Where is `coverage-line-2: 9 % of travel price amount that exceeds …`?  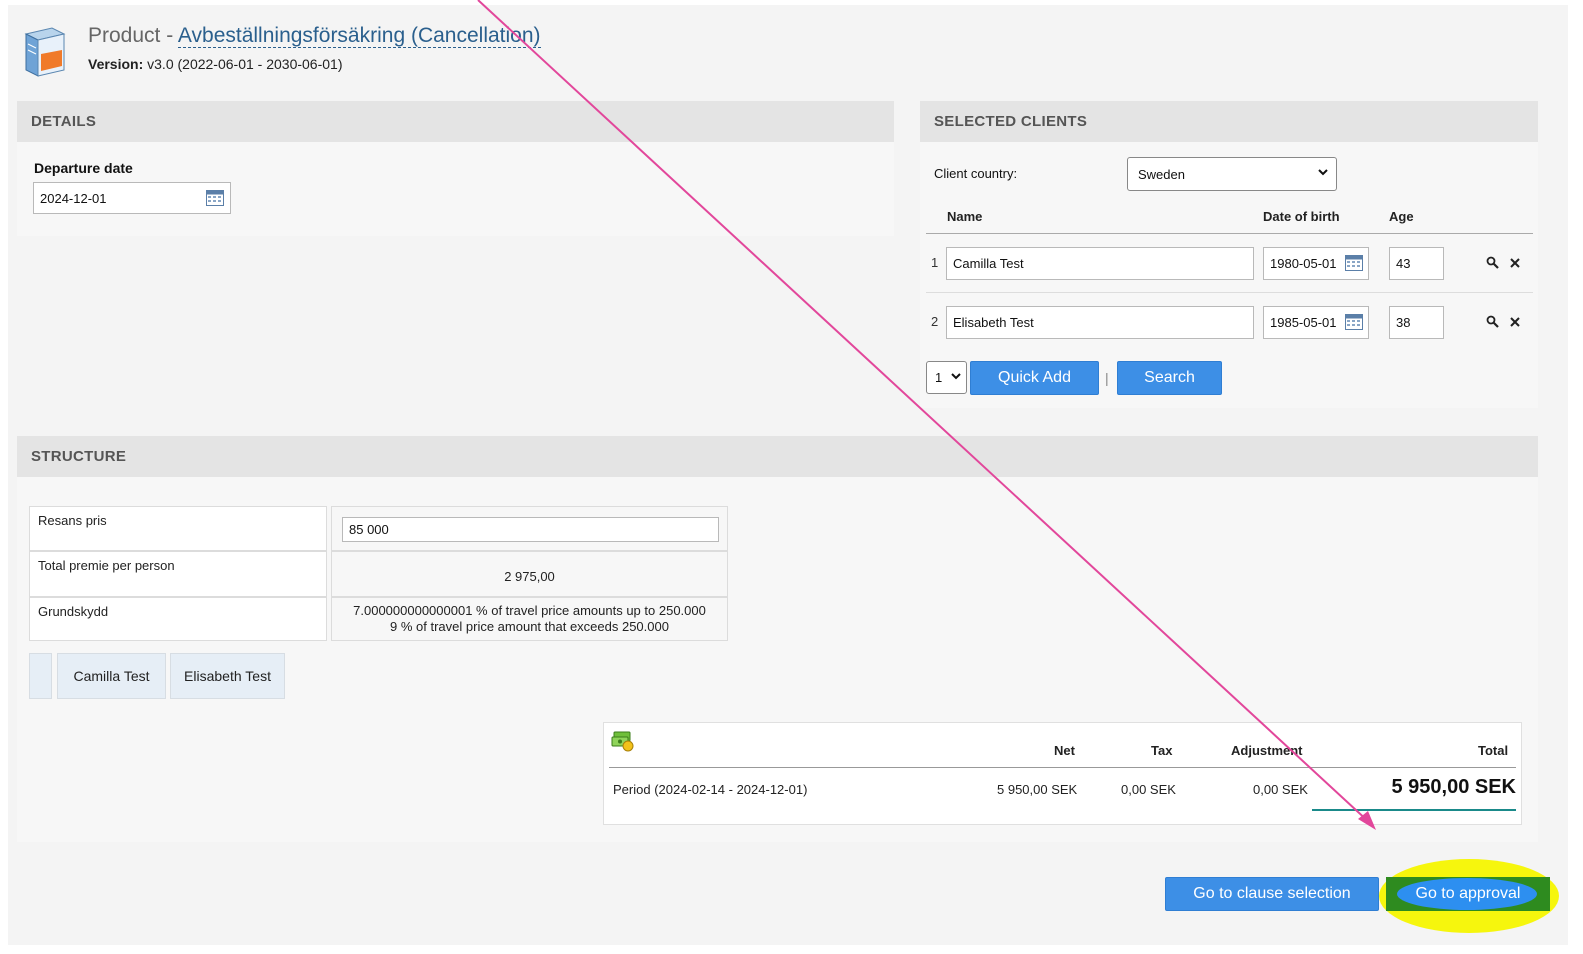
coverage-line-2: 9 % of travel price amount that exceeds … is located at coordinates (529, 626).